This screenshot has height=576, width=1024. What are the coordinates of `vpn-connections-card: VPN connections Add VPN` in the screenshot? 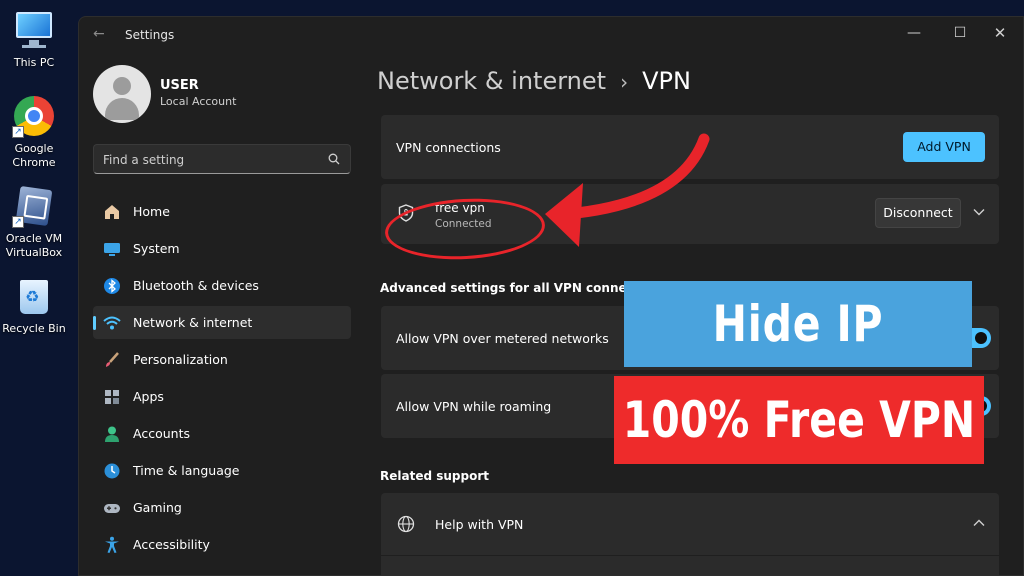 It's located at (690, 147).